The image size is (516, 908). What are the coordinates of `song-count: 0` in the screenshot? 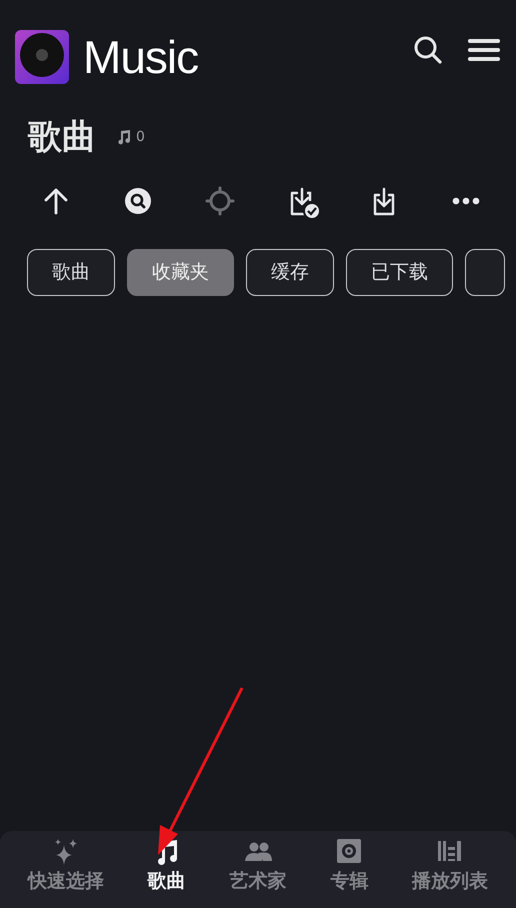 It's located at (140, 137).